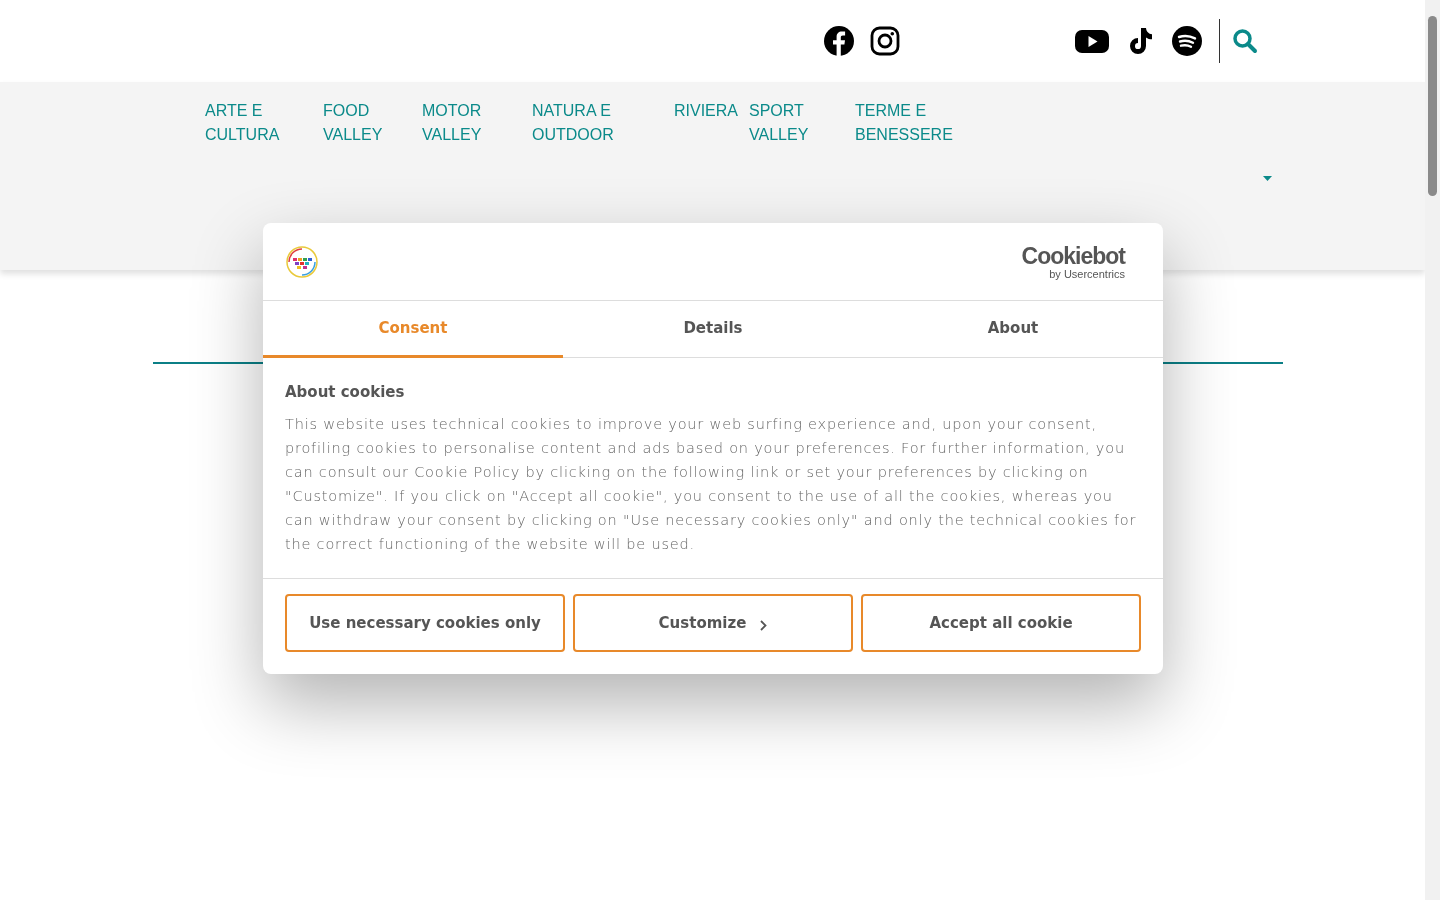 The width and height of the screenshot is (1440, 900). Describe the element at coordinates (302, 261) in the screenshot. I see `logo-icon` at that location.